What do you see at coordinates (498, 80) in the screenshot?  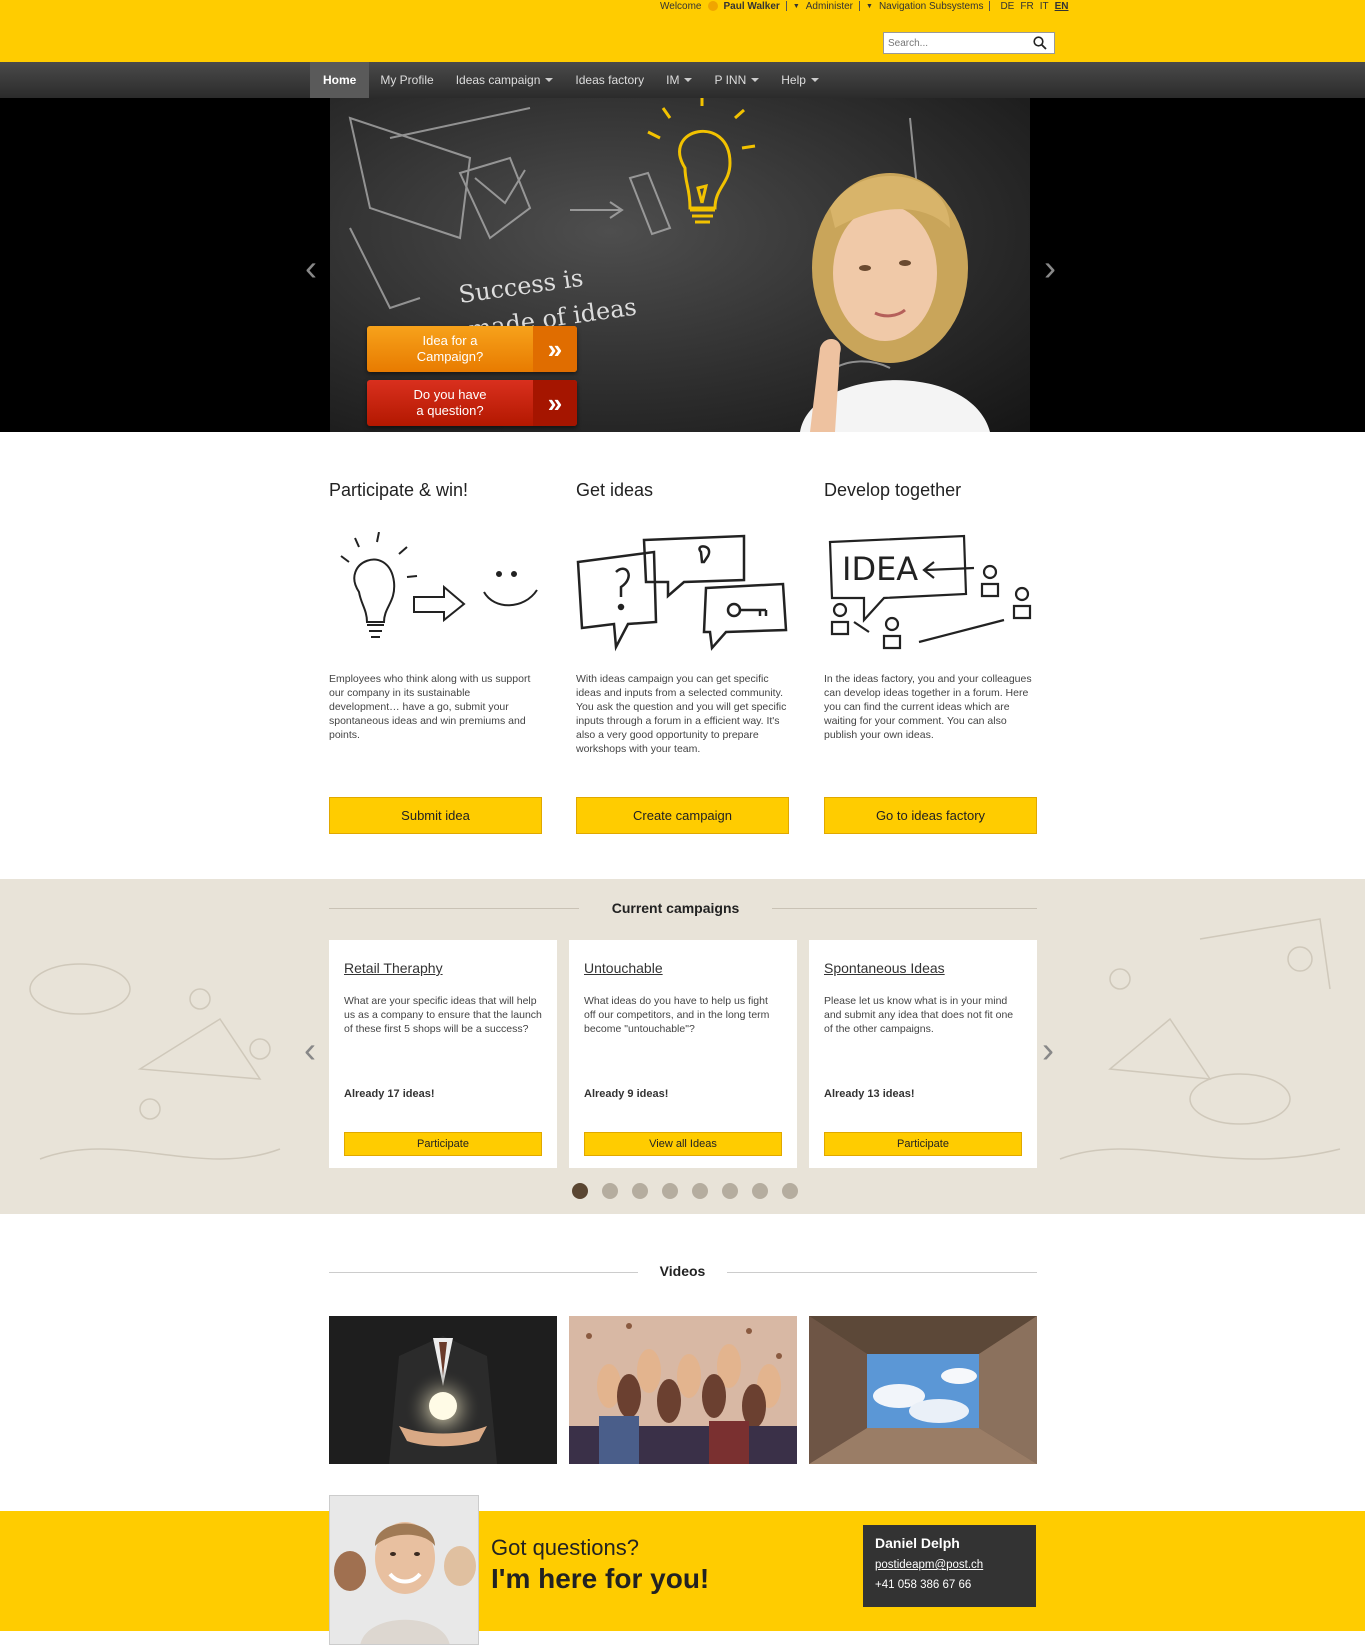 I see `nav-item-label: Ideas campaign` at bounding box center [498, 80].